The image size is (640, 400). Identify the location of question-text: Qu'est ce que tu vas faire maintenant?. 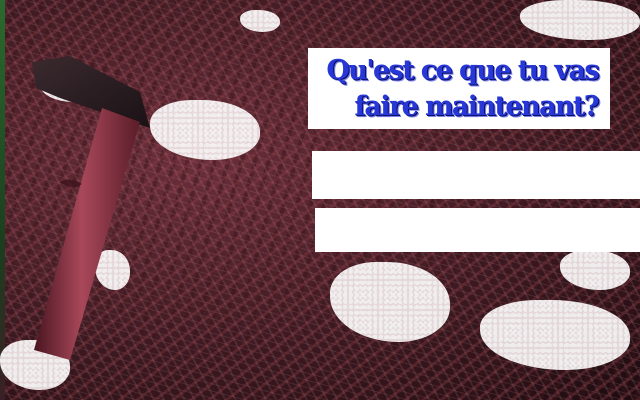
(453, 89).